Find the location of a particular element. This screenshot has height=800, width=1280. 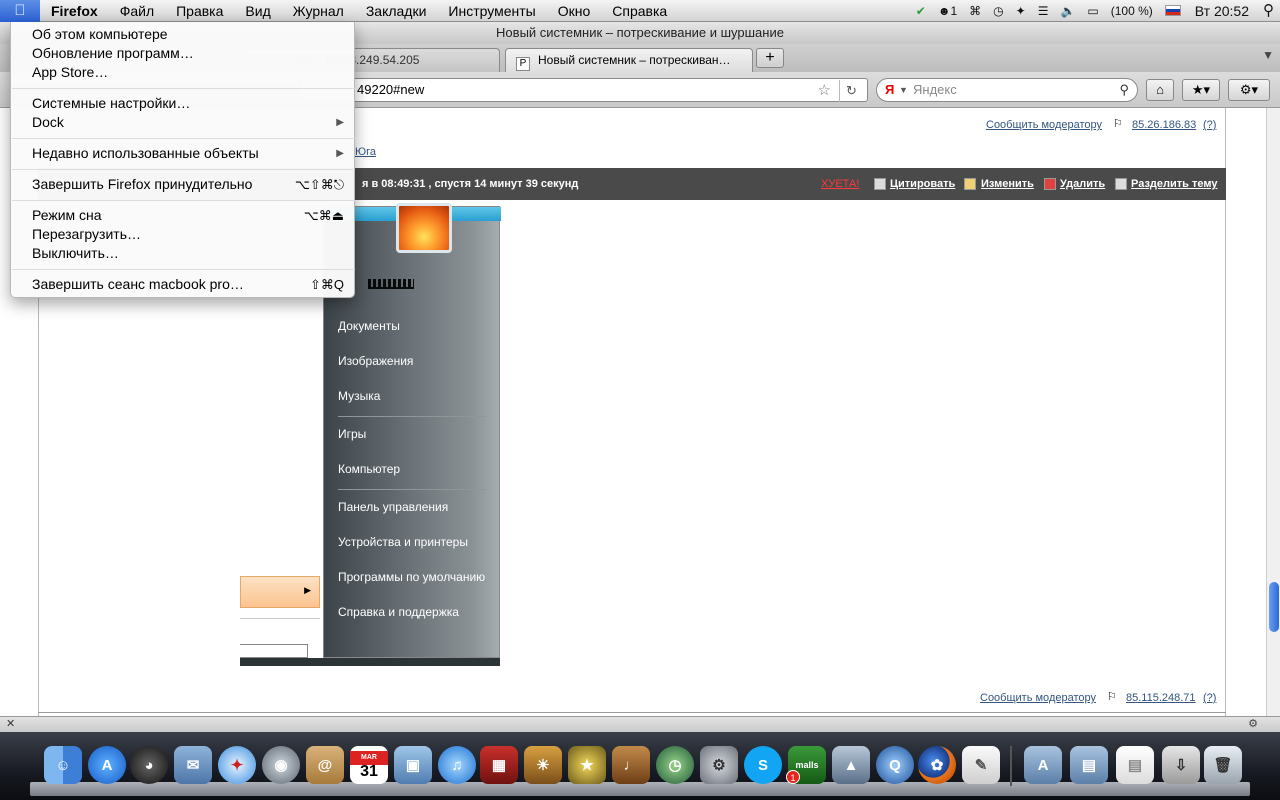

battery-percent: (100 %) is located at coordinates (1132, 11).